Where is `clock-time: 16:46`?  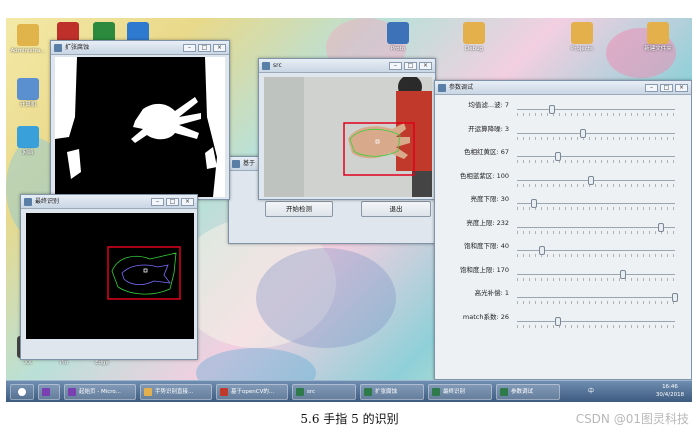 clock-time: 16:46 is located at coordinates (670, 387).